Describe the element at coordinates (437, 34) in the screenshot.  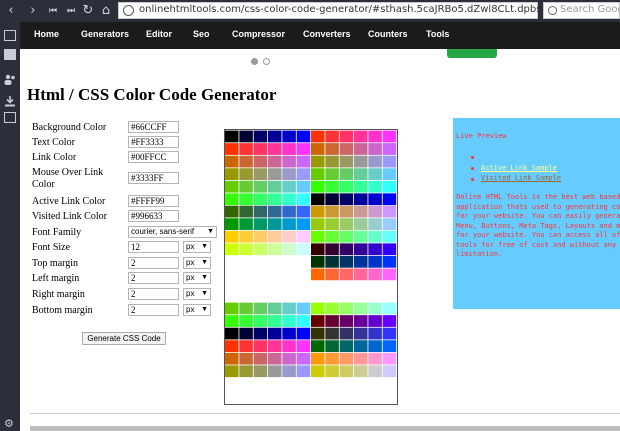
I see `nav-tools: Tools` at that location.